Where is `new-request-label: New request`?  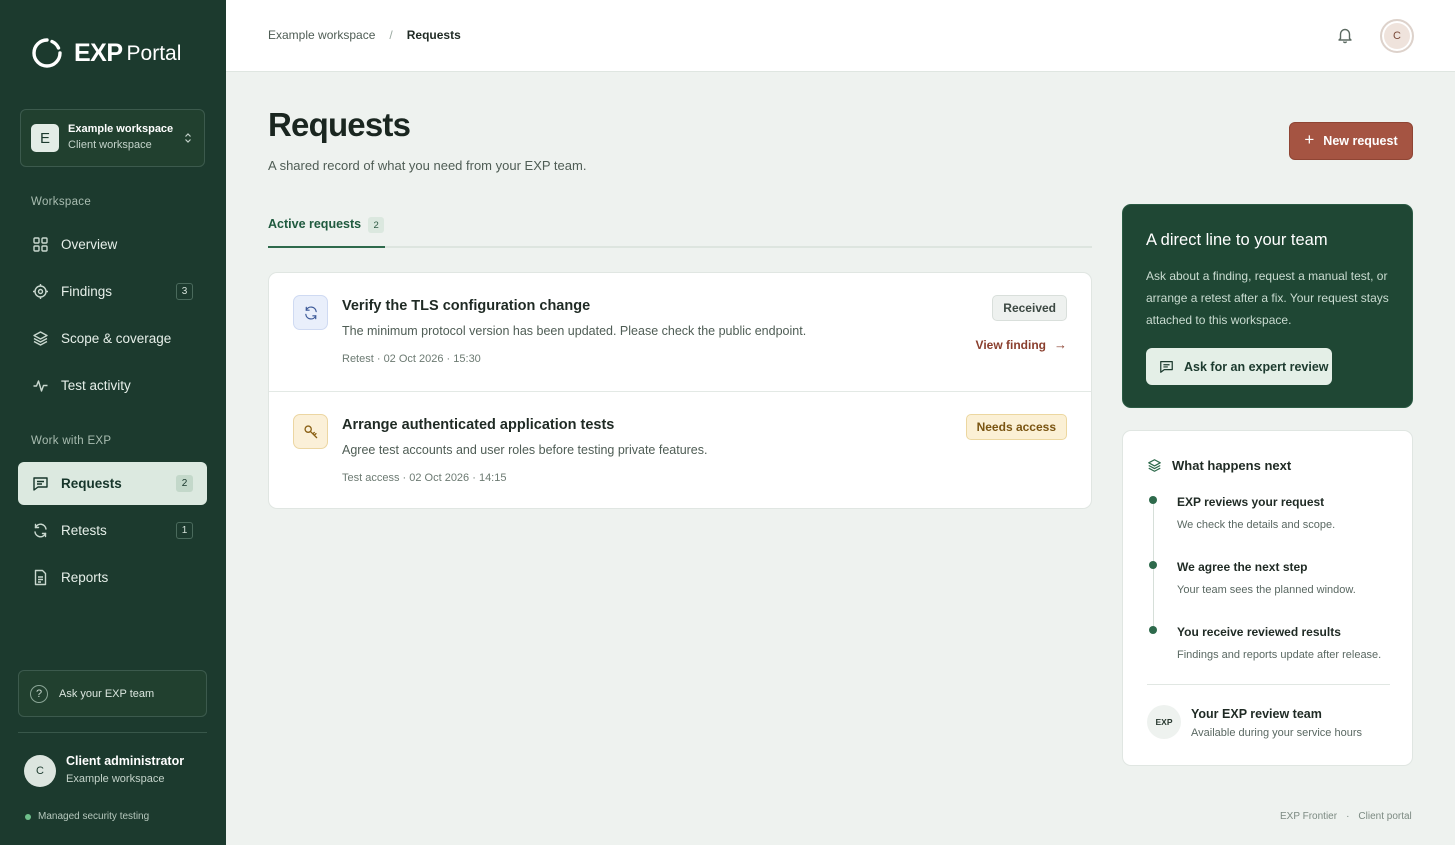
new-request-label: New request is located at coordinates (1360, 141).